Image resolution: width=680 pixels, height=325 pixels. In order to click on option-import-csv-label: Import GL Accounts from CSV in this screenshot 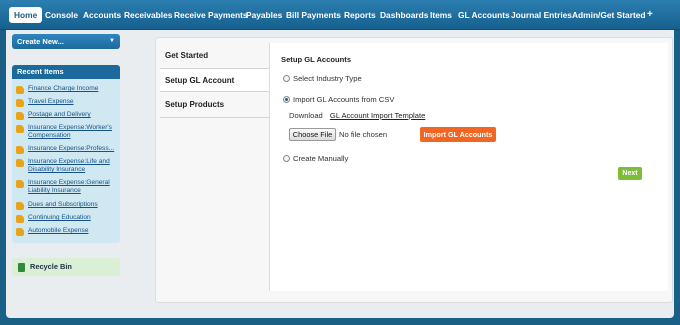, I will do `click(344, 99)`.